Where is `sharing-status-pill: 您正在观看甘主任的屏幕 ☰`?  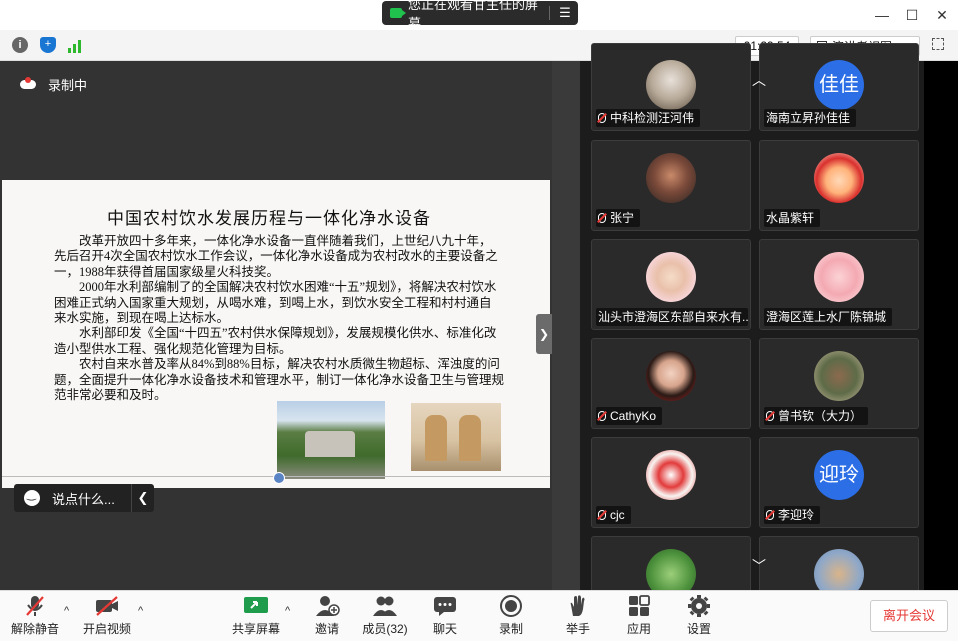
sharing-status-pill: 您正在观看甘主任的屏幕 ☰ is located at coordinates (480, 15).